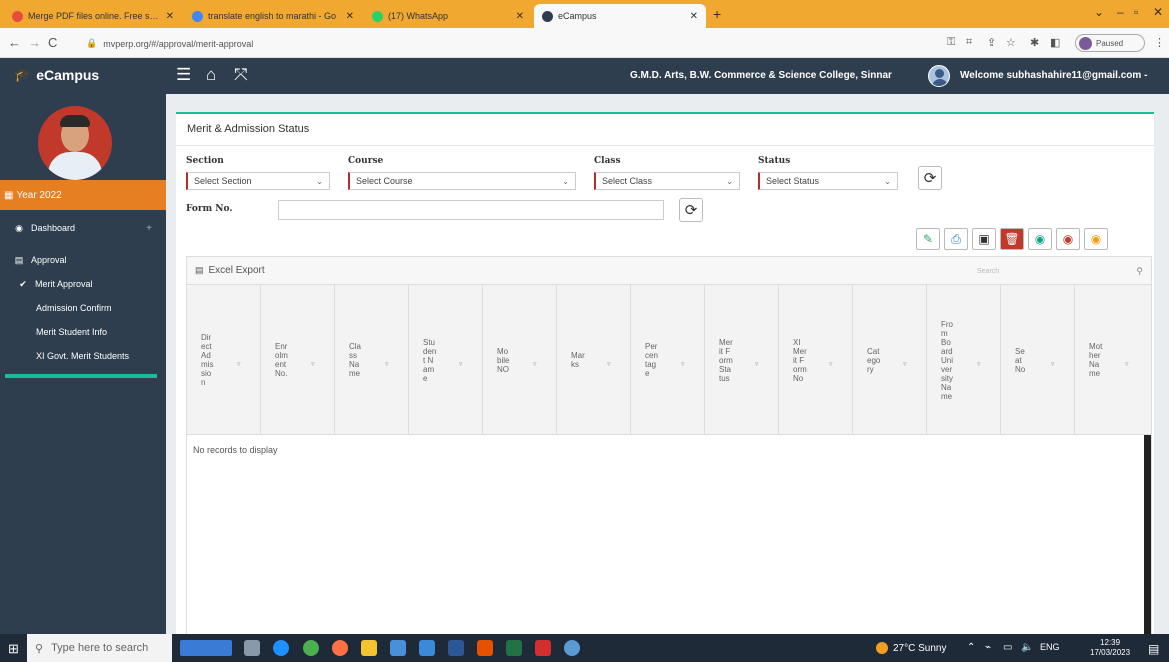 The height and width of the screenshot is (662, 1169). I want to click on column-header: Mother Name ▿, so click(1113, 360).